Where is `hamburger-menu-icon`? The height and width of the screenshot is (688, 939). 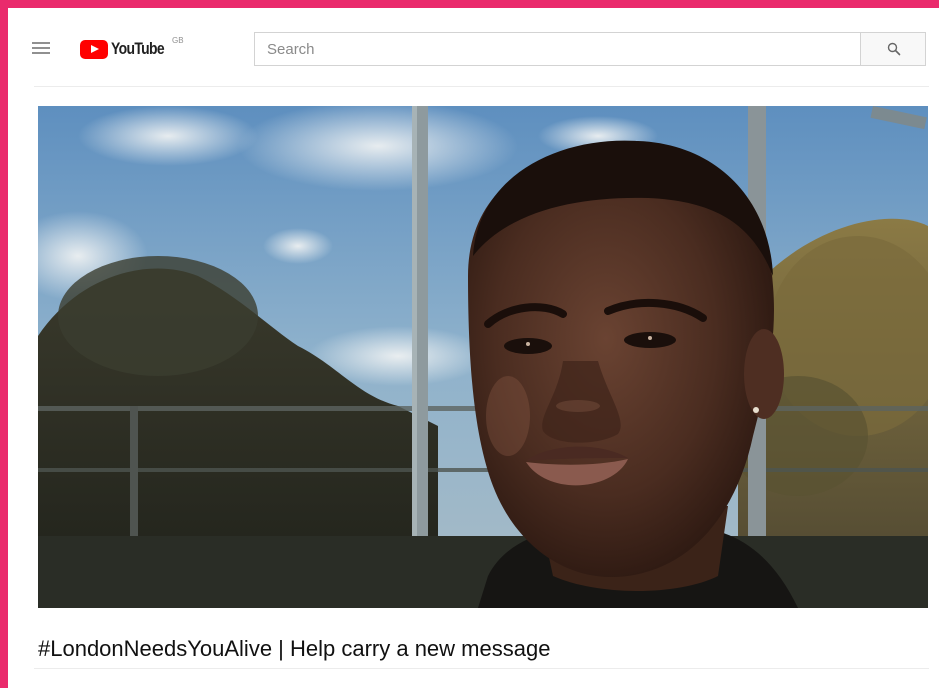 hamburger-menu-icon is located at coordinates (42, 48).